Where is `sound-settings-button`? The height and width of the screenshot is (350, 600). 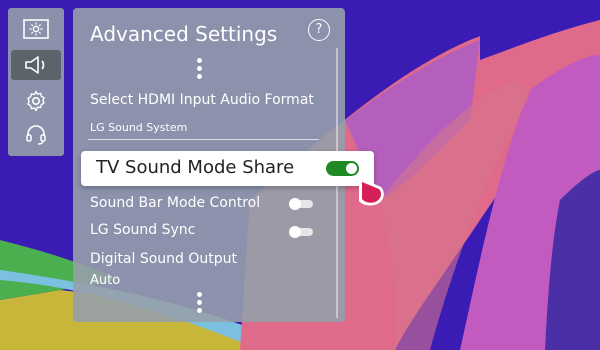 sound-settings-button is located at coordinates (36, 65).